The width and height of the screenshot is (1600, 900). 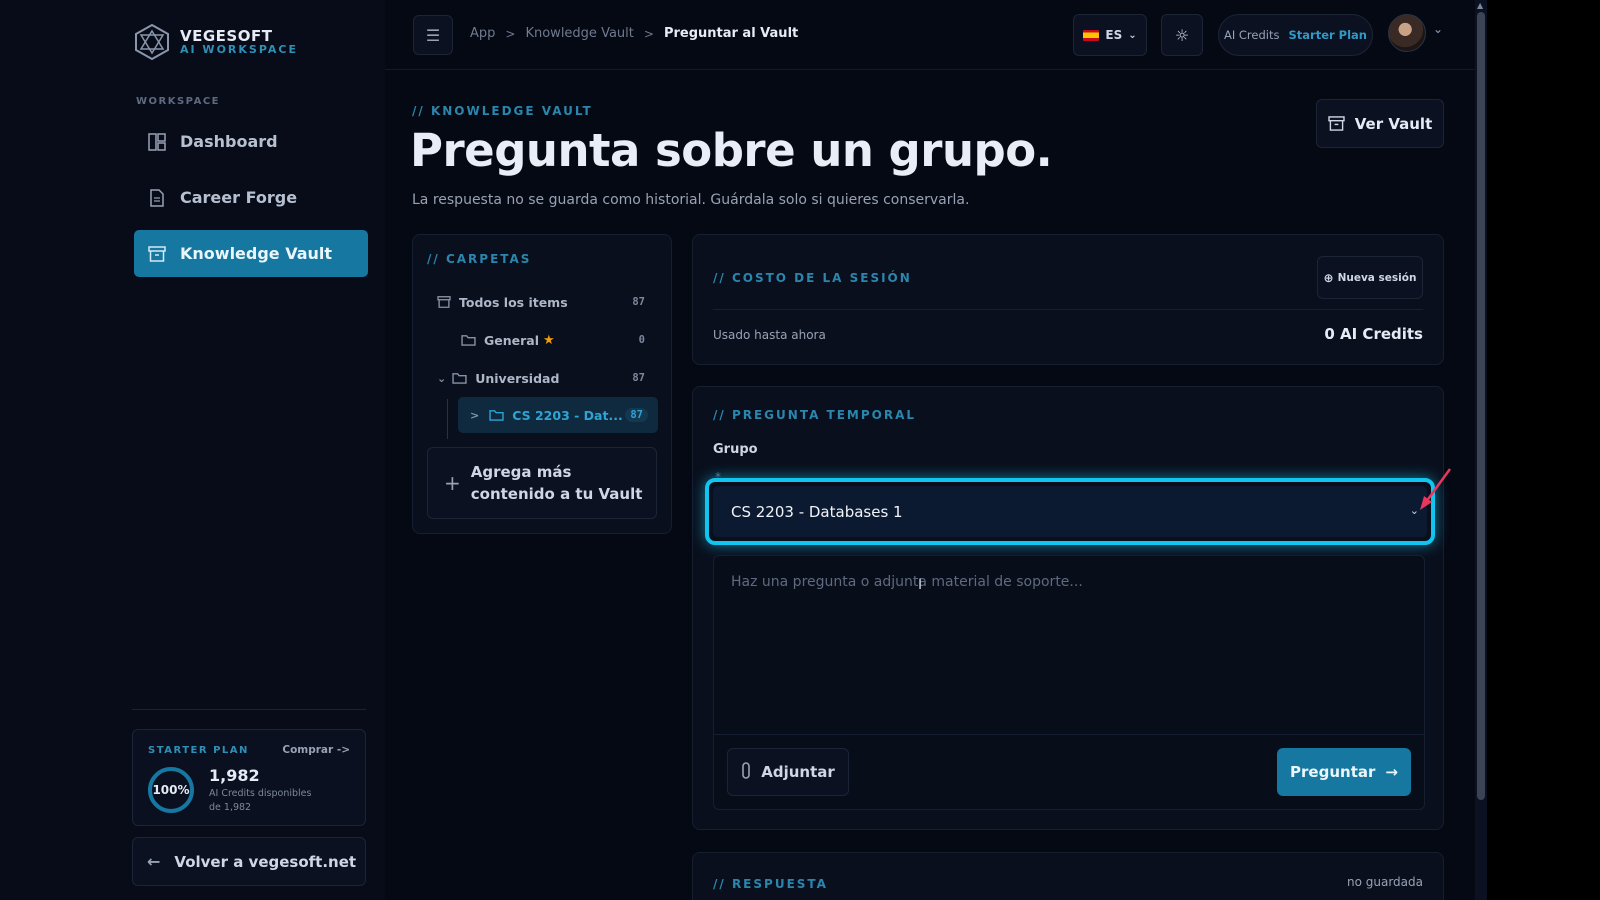 What do you see at coordinates (239, 50) in the screenshot?
I see `brand-subtitle: AI WORKSPACE` at bounding box center [239, 50].